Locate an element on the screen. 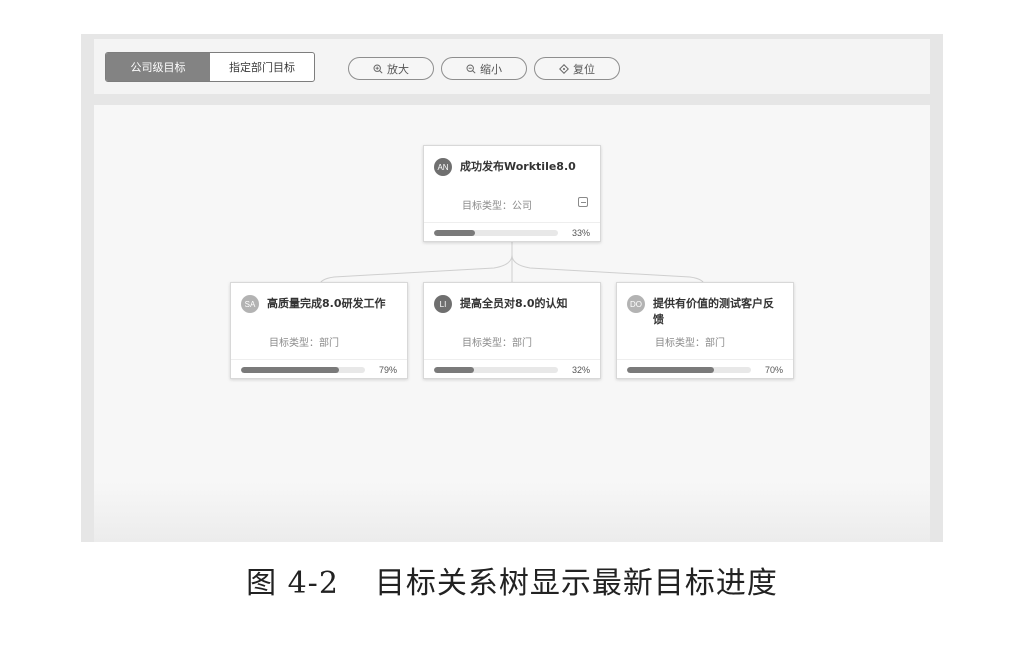 Image resolution: width=1024 pixels, height=655 pixels. card-header: SA 高质量完成8.0研发工作 is located at coordinates (319, 304).